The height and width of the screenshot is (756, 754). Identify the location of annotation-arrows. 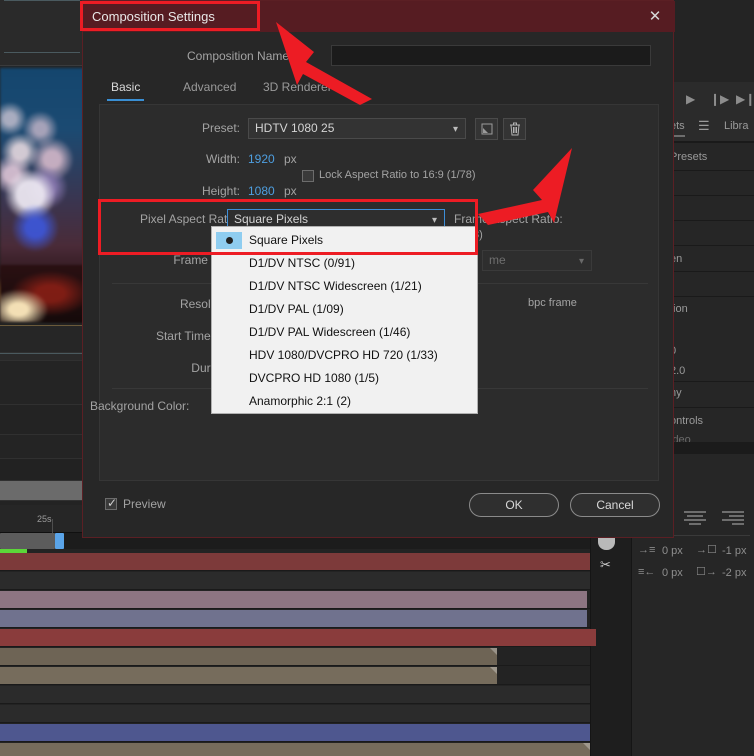
(424, 123).